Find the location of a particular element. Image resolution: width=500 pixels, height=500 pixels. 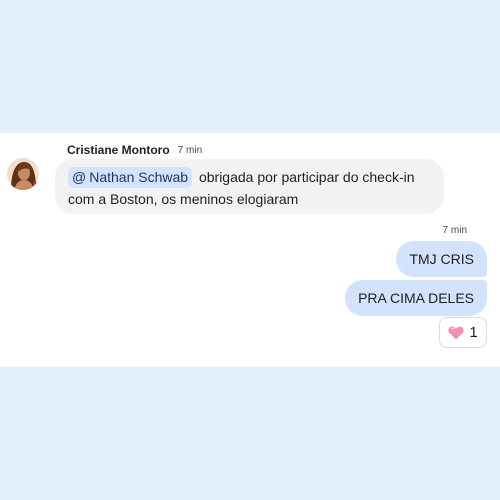

avatar is located at coordinates (23, 174).